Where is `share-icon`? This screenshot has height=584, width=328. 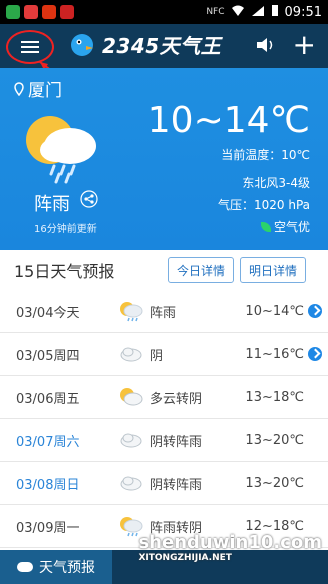 share-icon is located at coordinates (89, 199).